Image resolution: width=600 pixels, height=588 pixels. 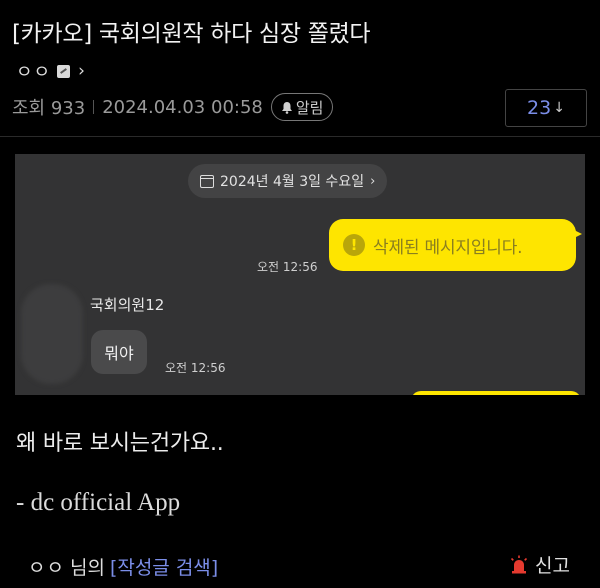 I want to click on header-divider, so click(x=300, y=136).